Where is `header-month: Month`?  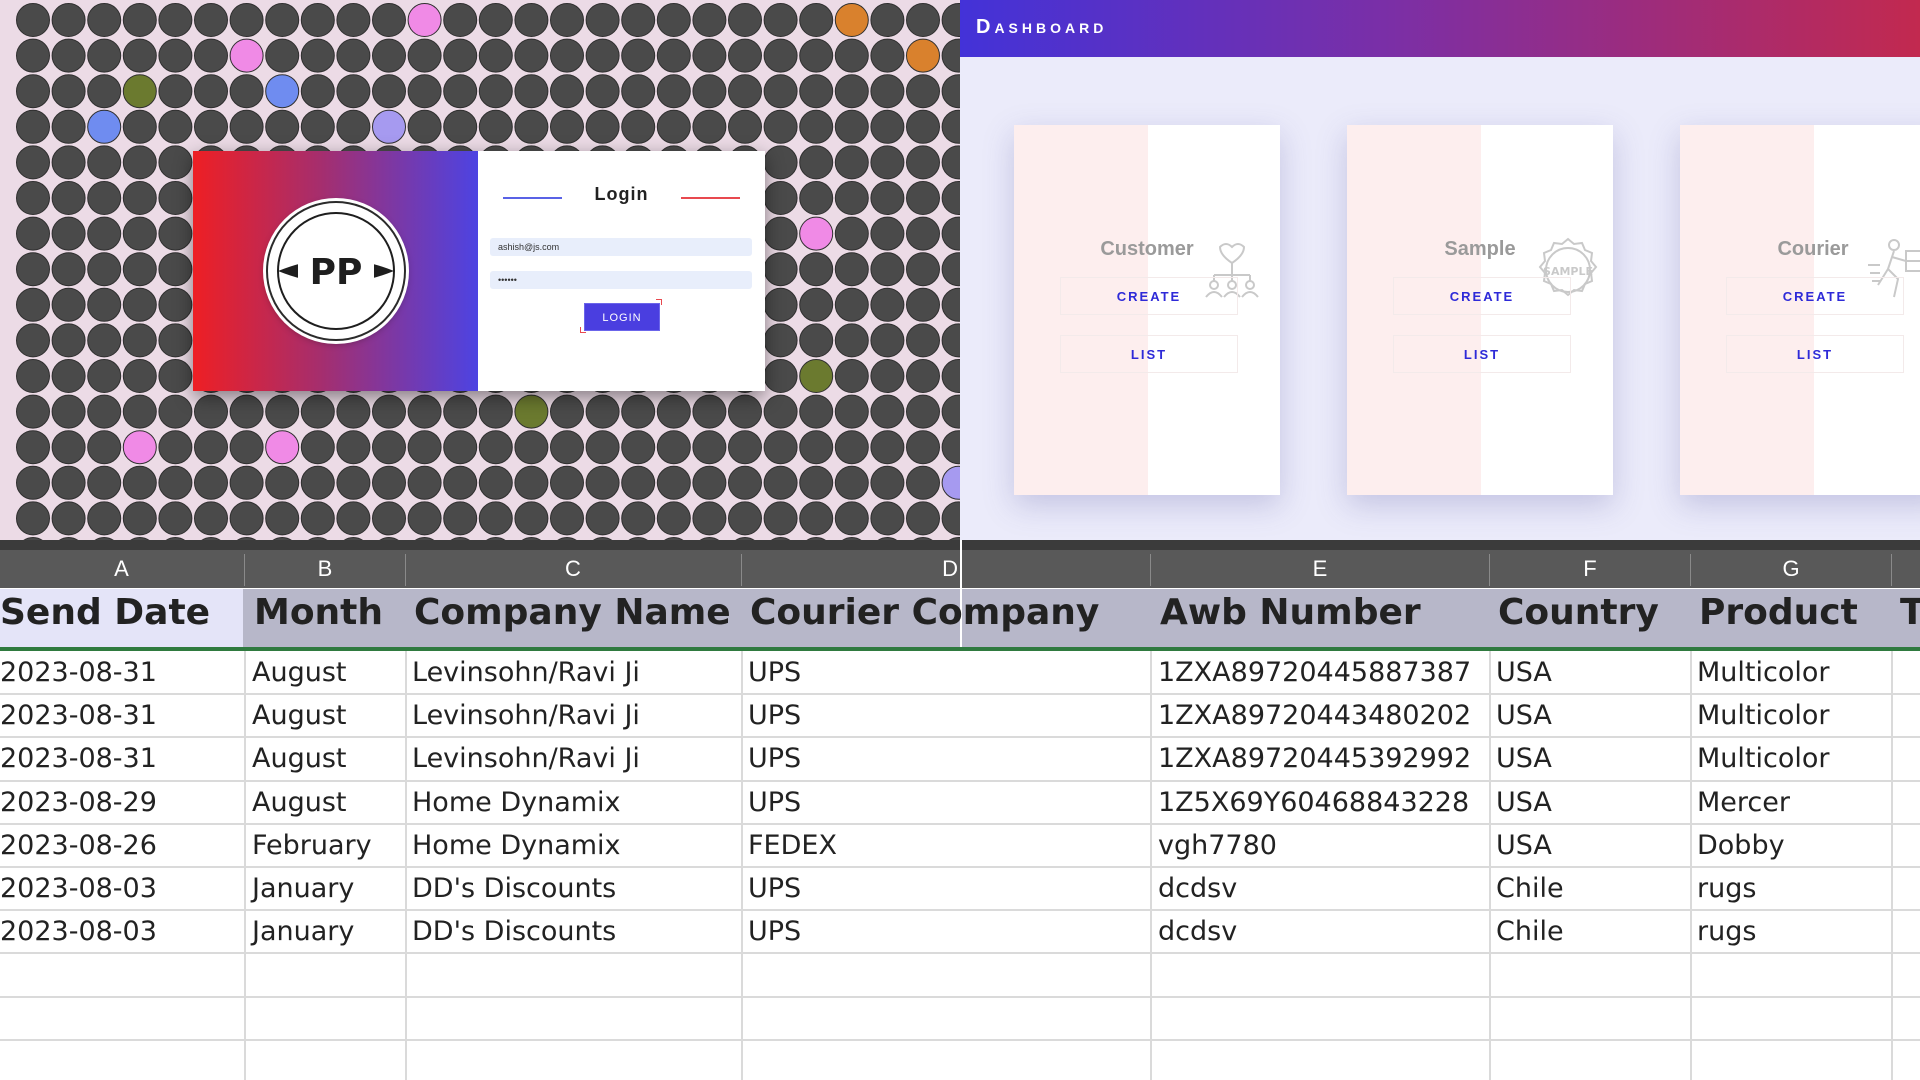
header-month: Month is located at coordinates (318, 612).